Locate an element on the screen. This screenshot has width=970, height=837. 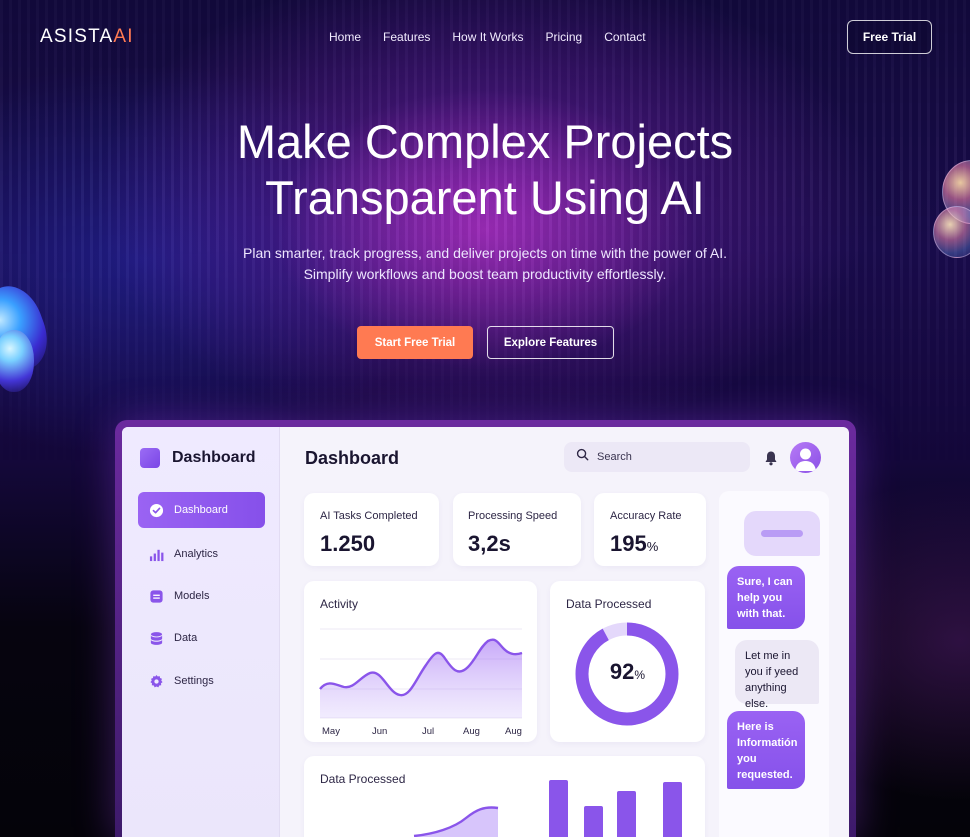
logo-accent: AI is located at coordinates (123, 36).